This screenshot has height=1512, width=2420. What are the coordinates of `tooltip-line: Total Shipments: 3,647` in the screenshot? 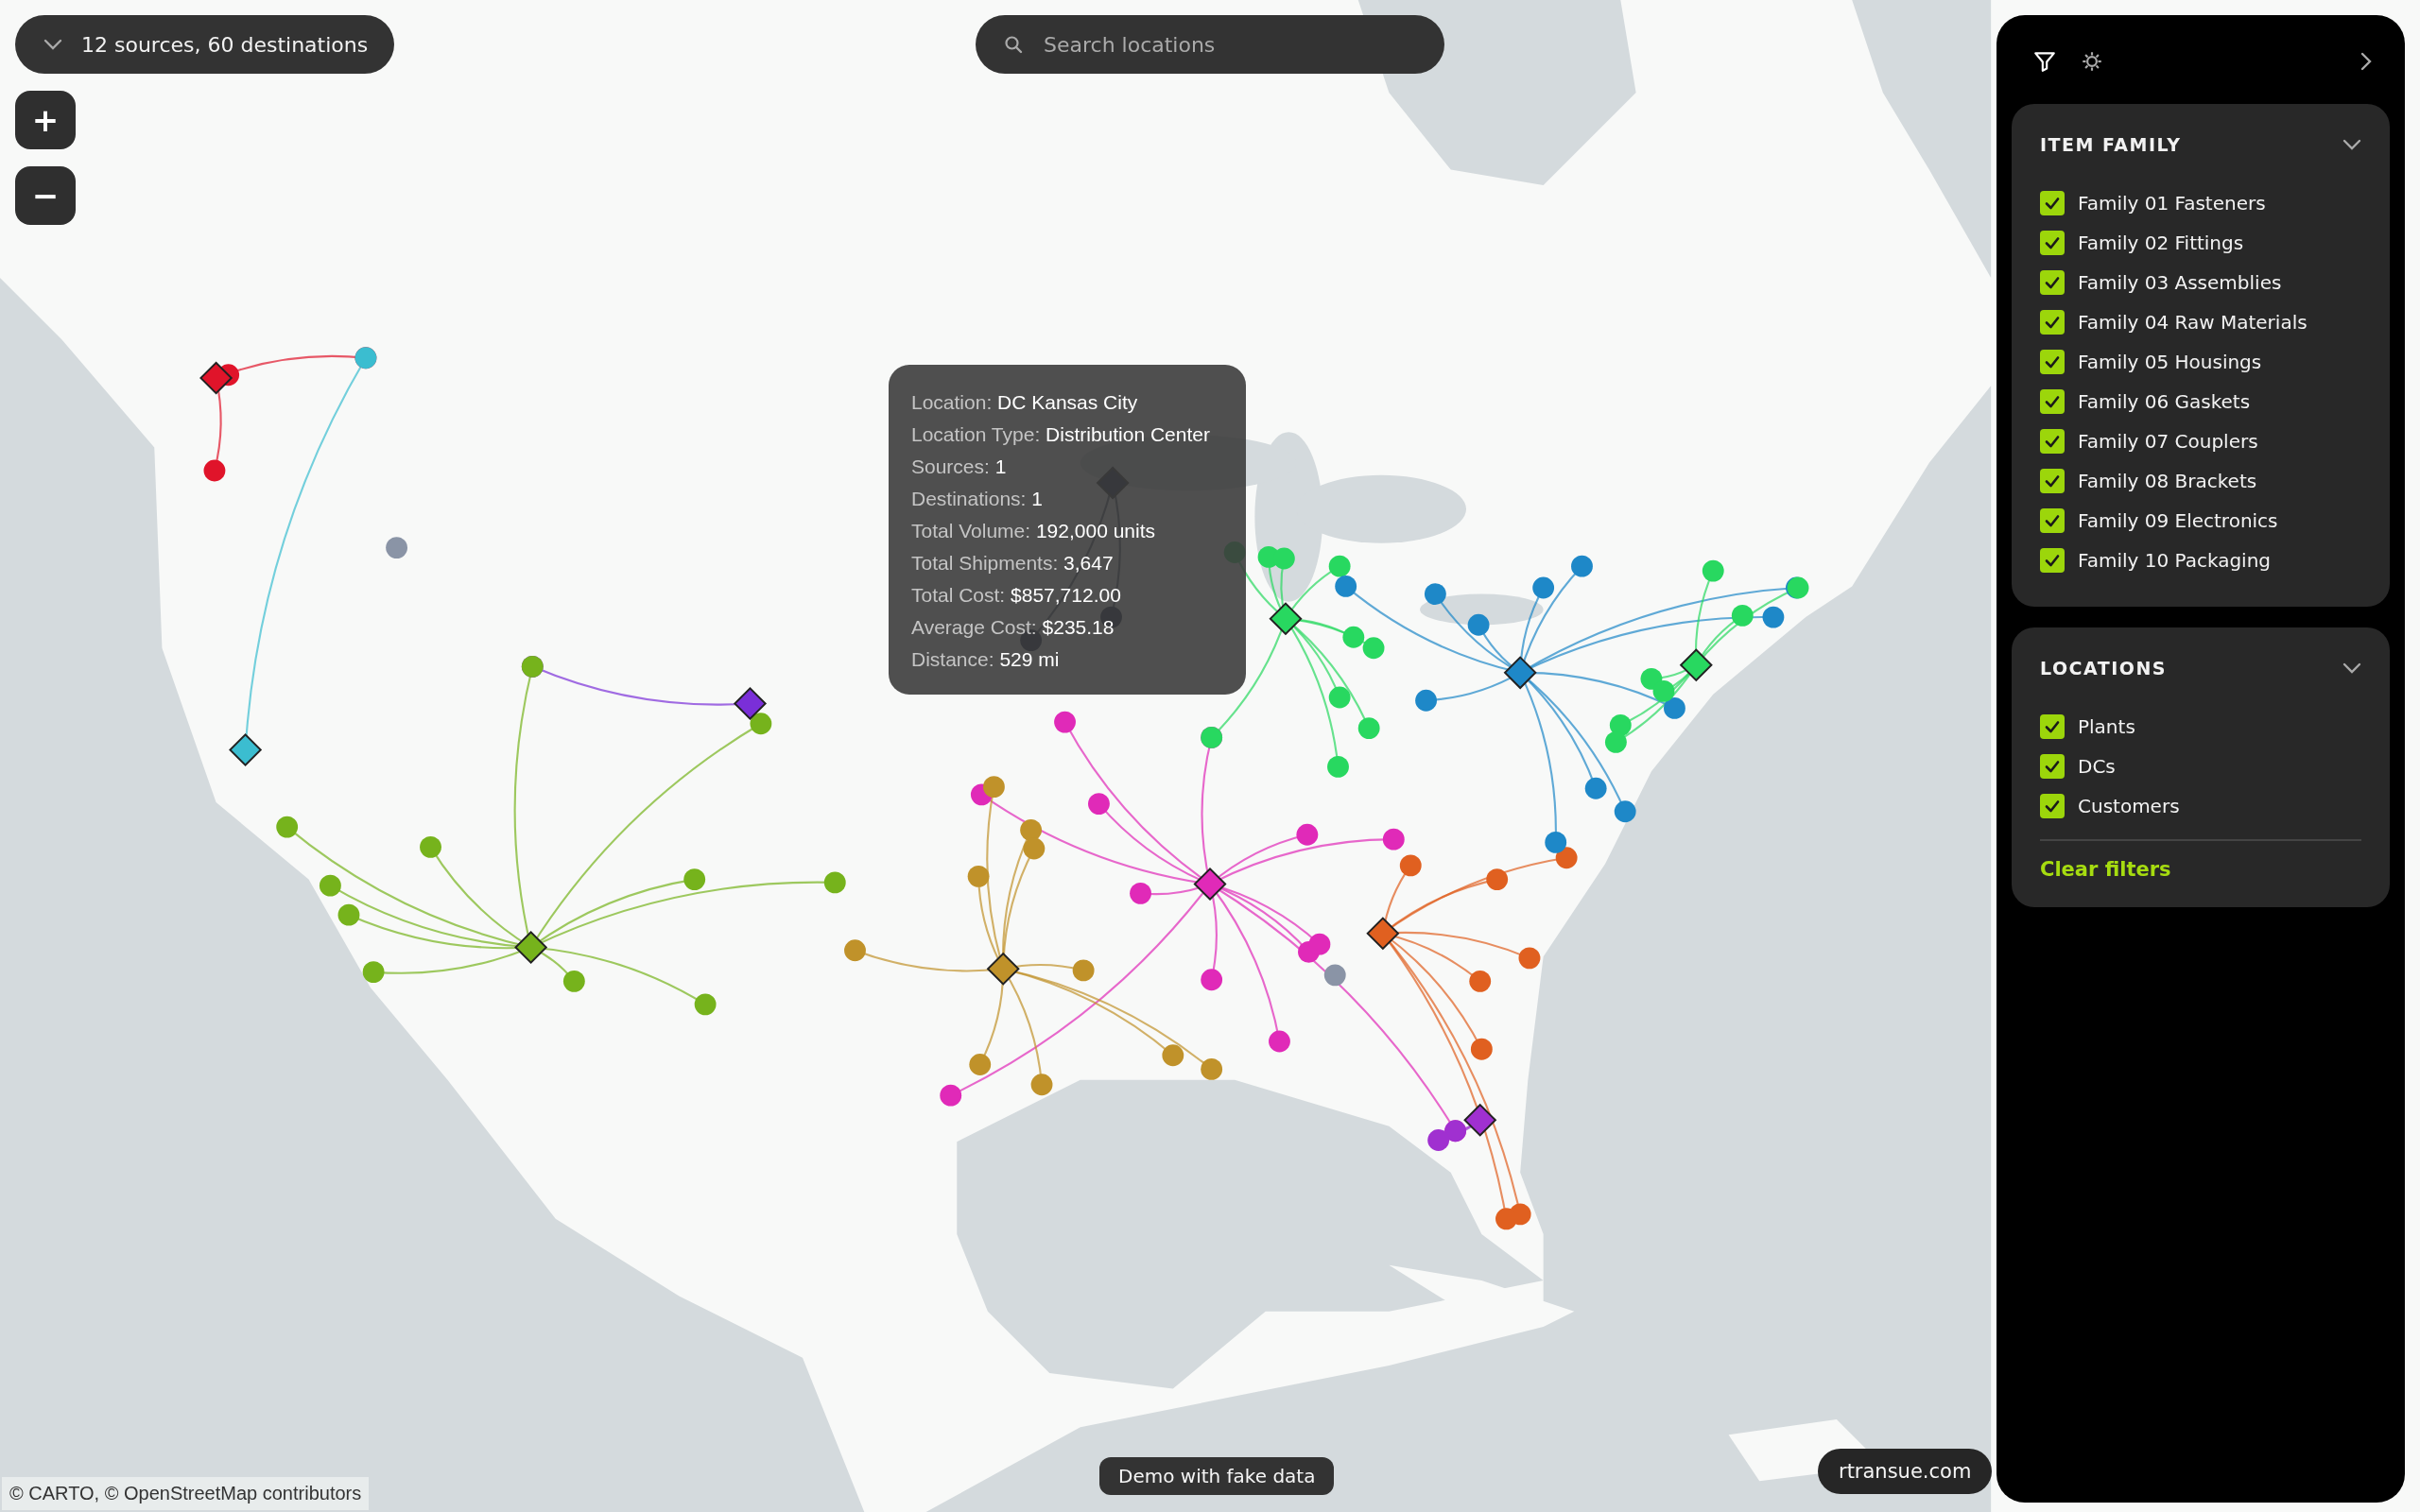 It's located at (1013, 563).